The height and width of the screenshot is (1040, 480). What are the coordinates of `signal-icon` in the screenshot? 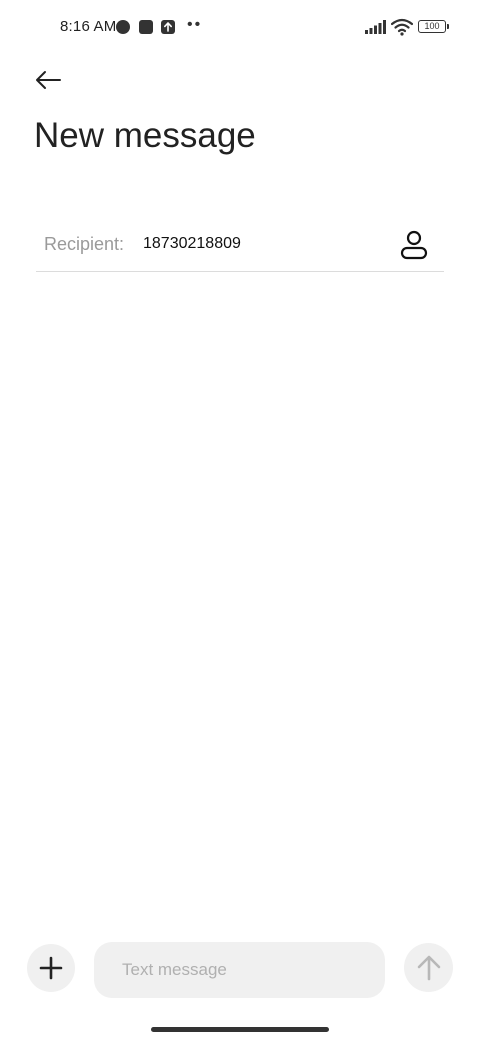 It's located at (375, 27).